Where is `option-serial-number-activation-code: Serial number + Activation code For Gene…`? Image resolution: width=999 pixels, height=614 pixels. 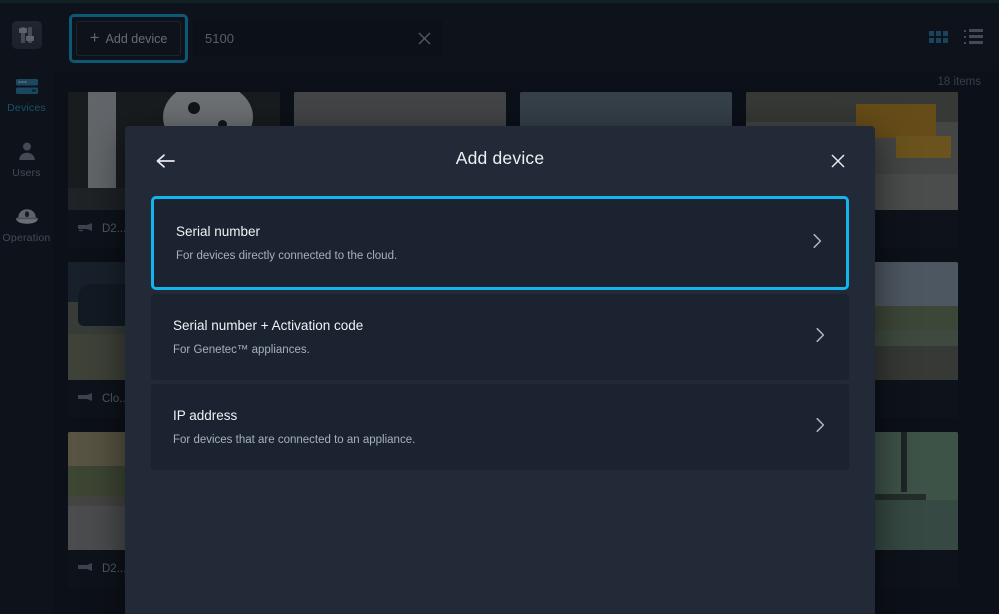
option-serial-number-activation-code: Serial number + Activation code For Gene… is located at coordinates (500, 337).